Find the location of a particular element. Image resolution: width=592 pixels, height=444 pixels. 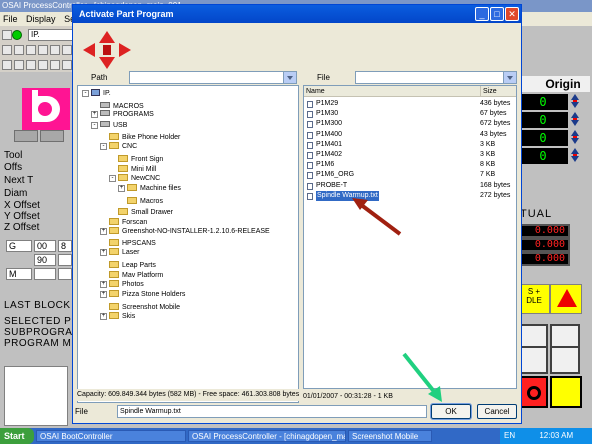

tree-node: Small Drawer is located at coordinates (141, 211).